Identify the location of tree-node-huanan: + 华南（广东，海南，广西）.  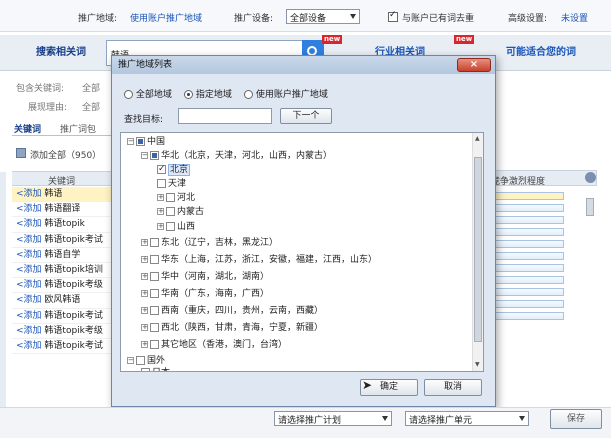
(205, 294).